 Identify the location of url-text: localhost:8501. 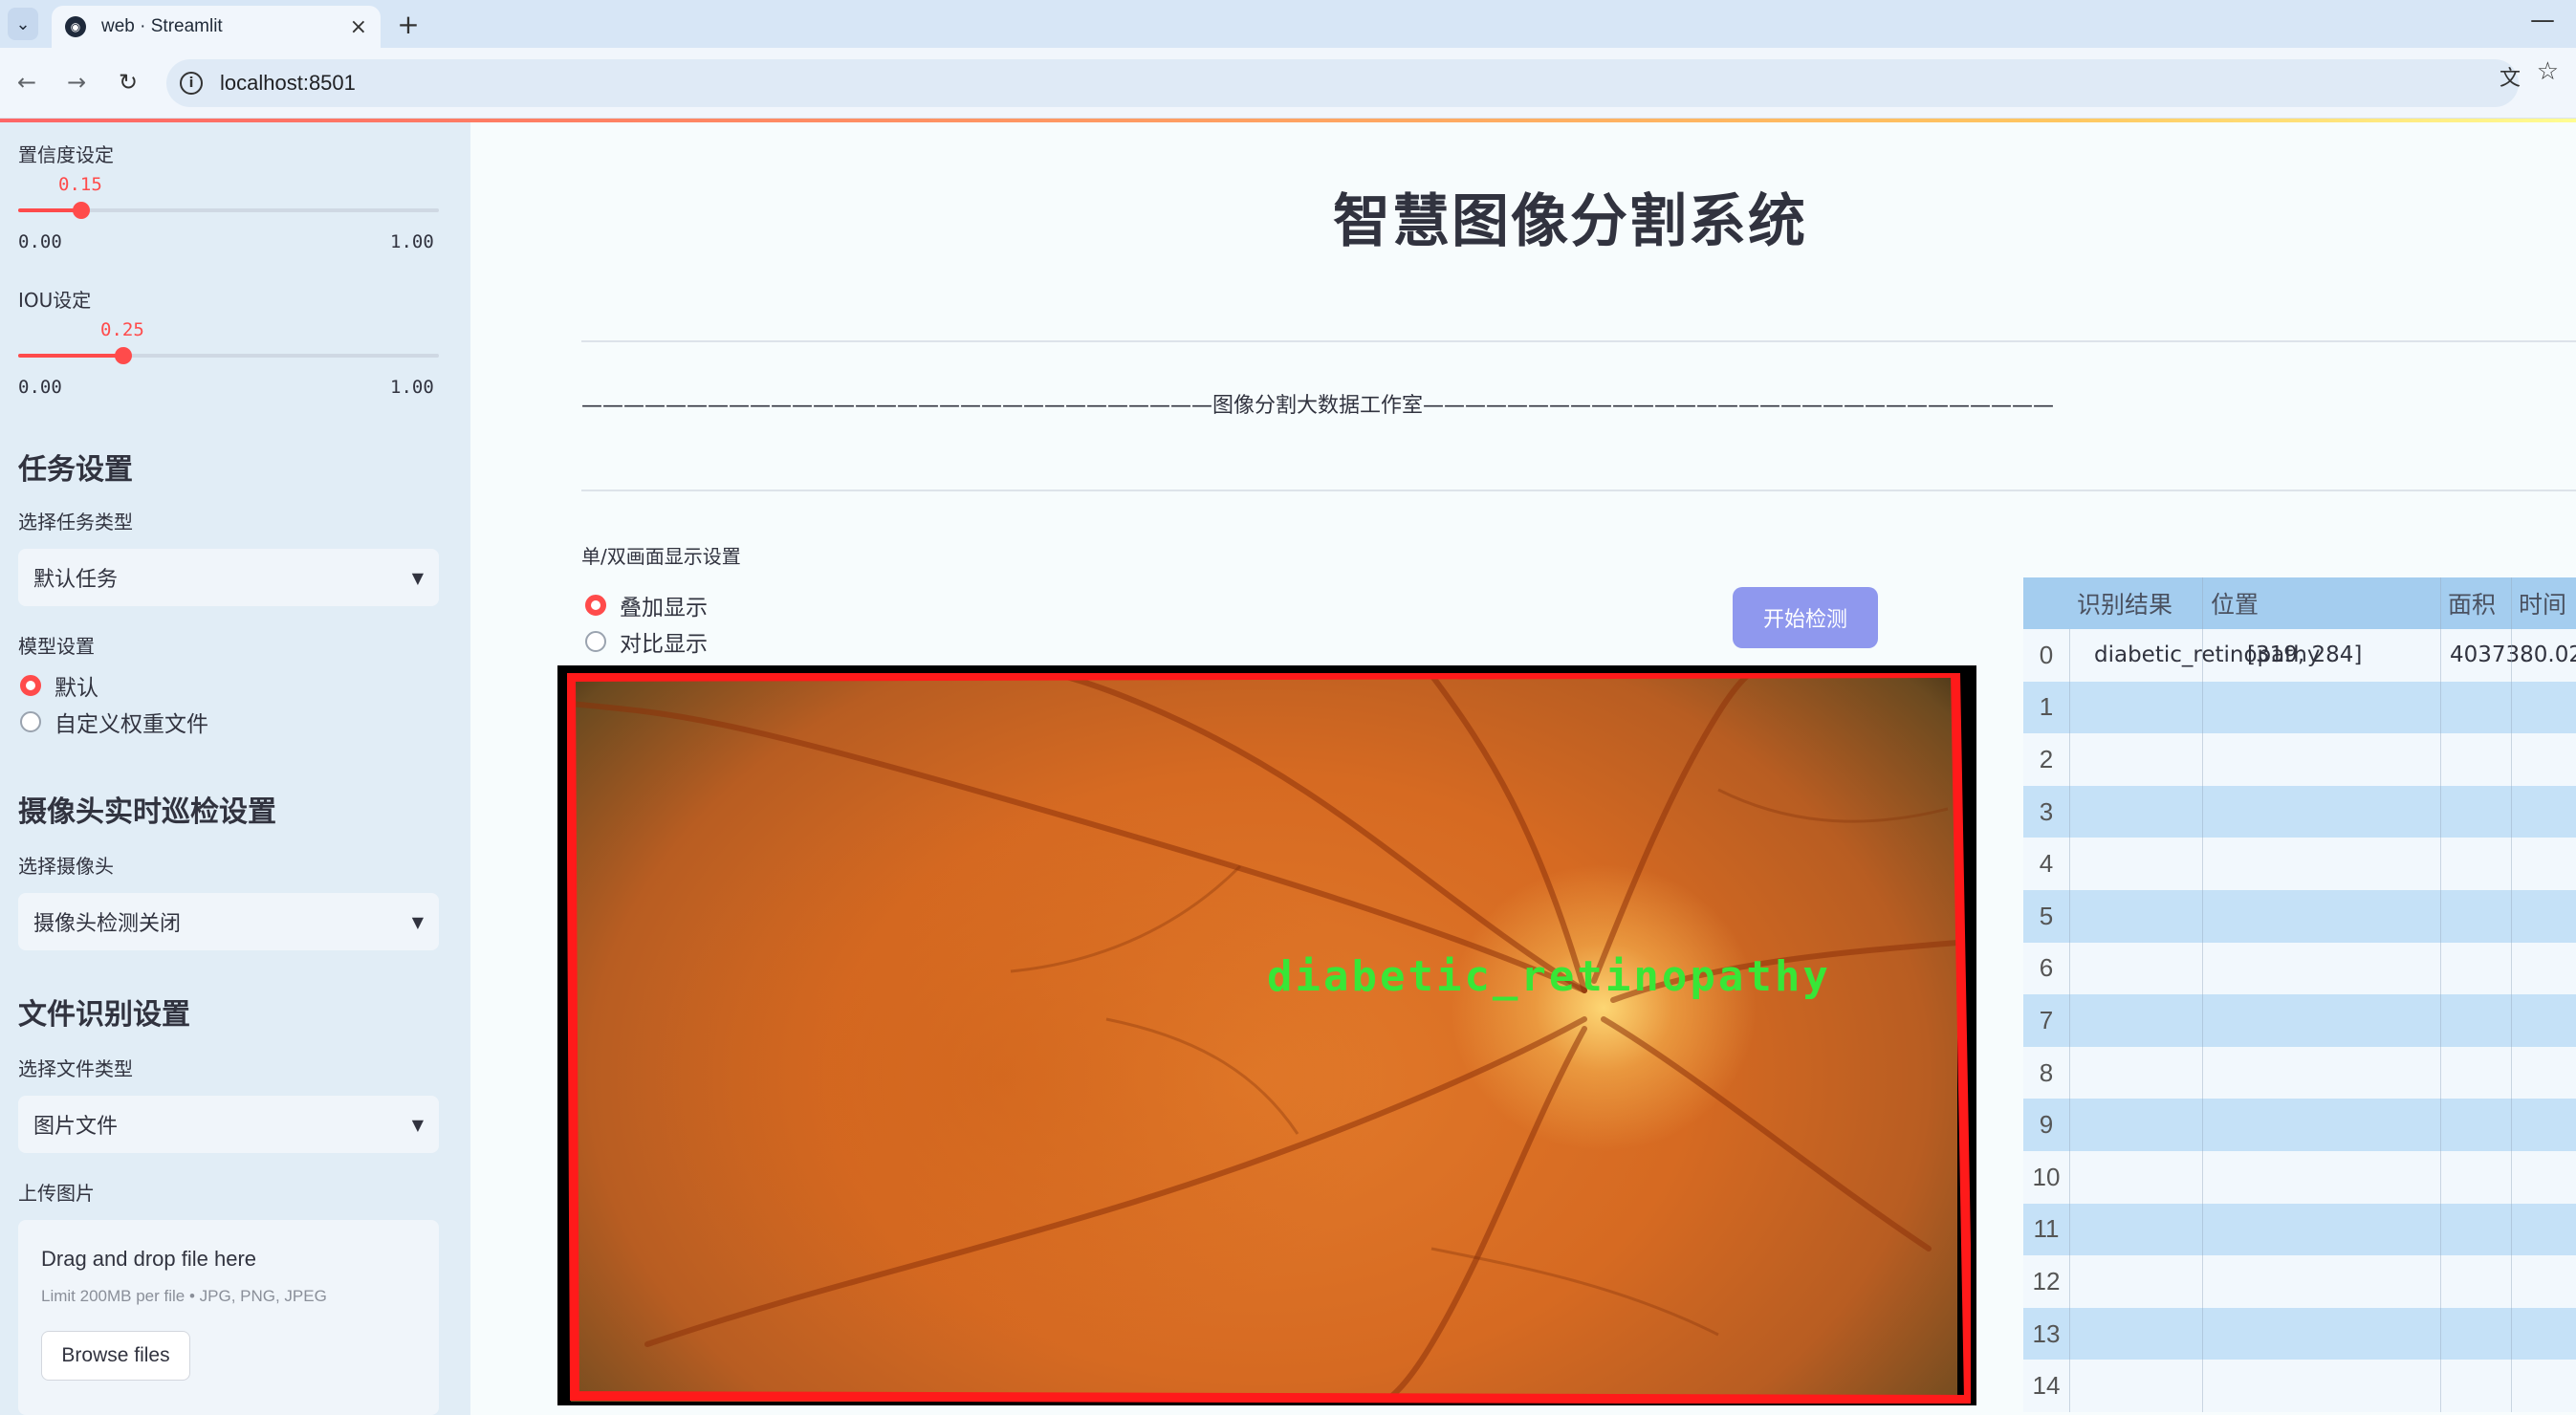
(288, 83).